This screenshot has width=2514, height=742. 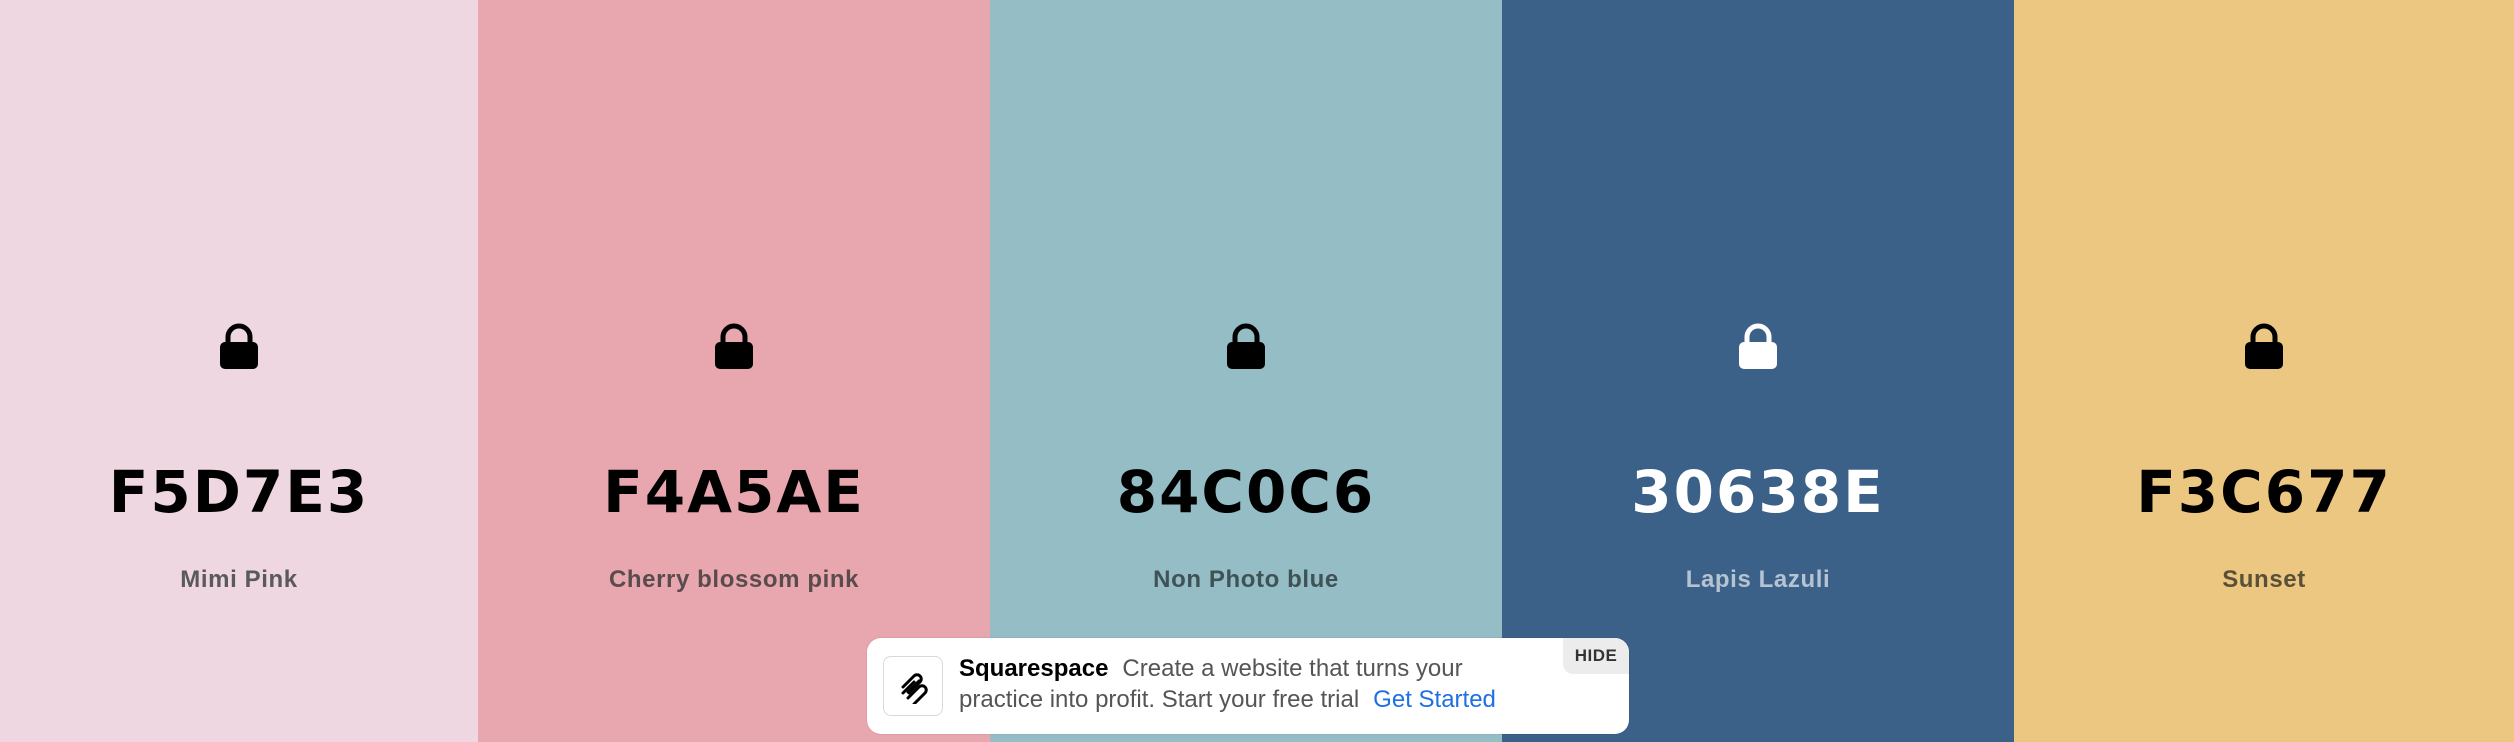 I want to click on color-hex: F3C677, so click(x=2264, y=492).